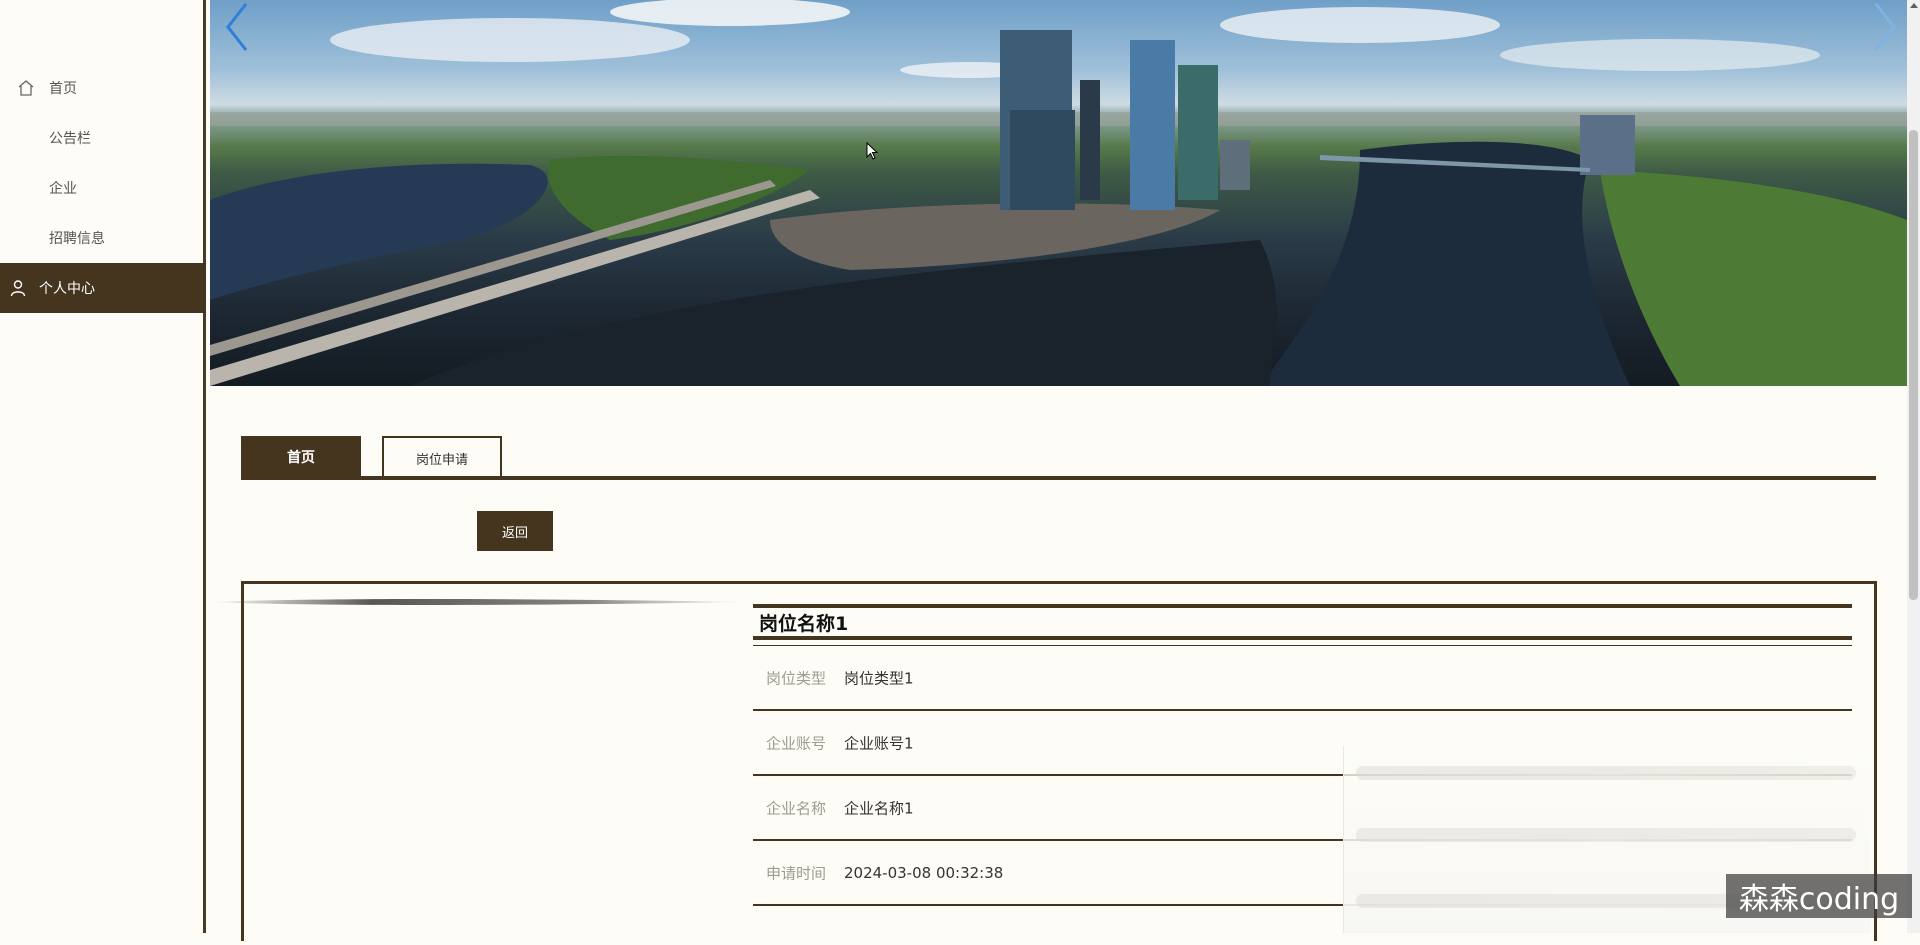 The height and width of the screenshot is (945, 1920). Describe the element at coordinates (796, 743) in the screenshot. I see `field-label: 企业账号` at that location.